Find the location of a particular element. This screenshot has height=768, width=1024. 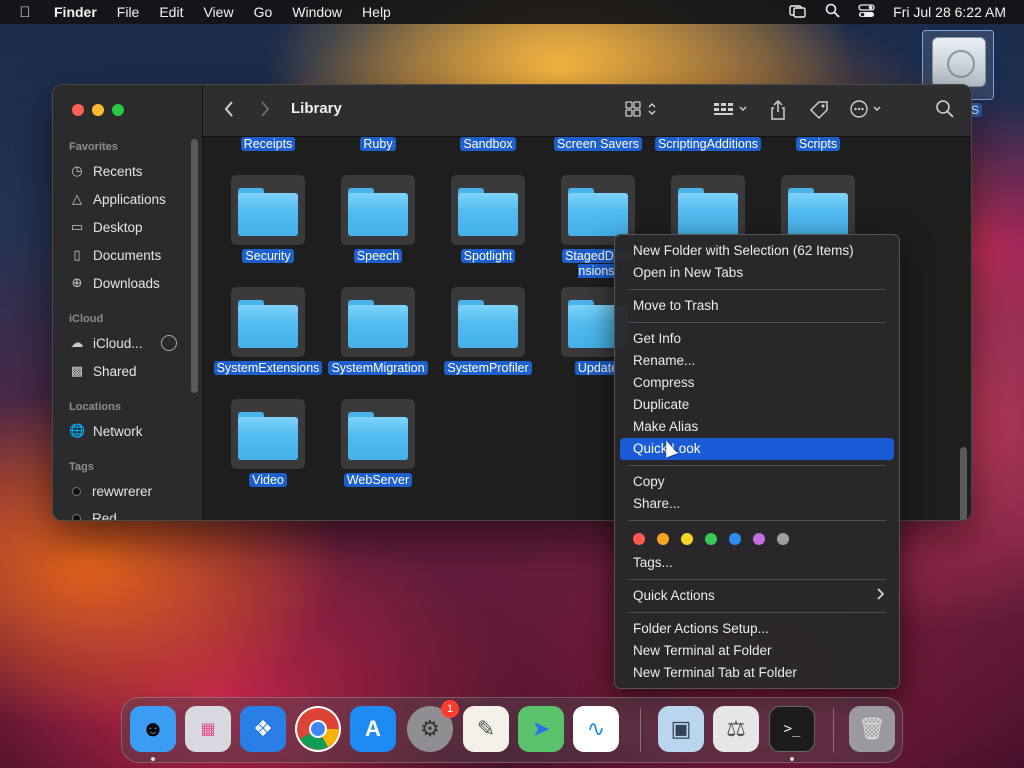

menu-file: File is located at coordinates (128, 12).